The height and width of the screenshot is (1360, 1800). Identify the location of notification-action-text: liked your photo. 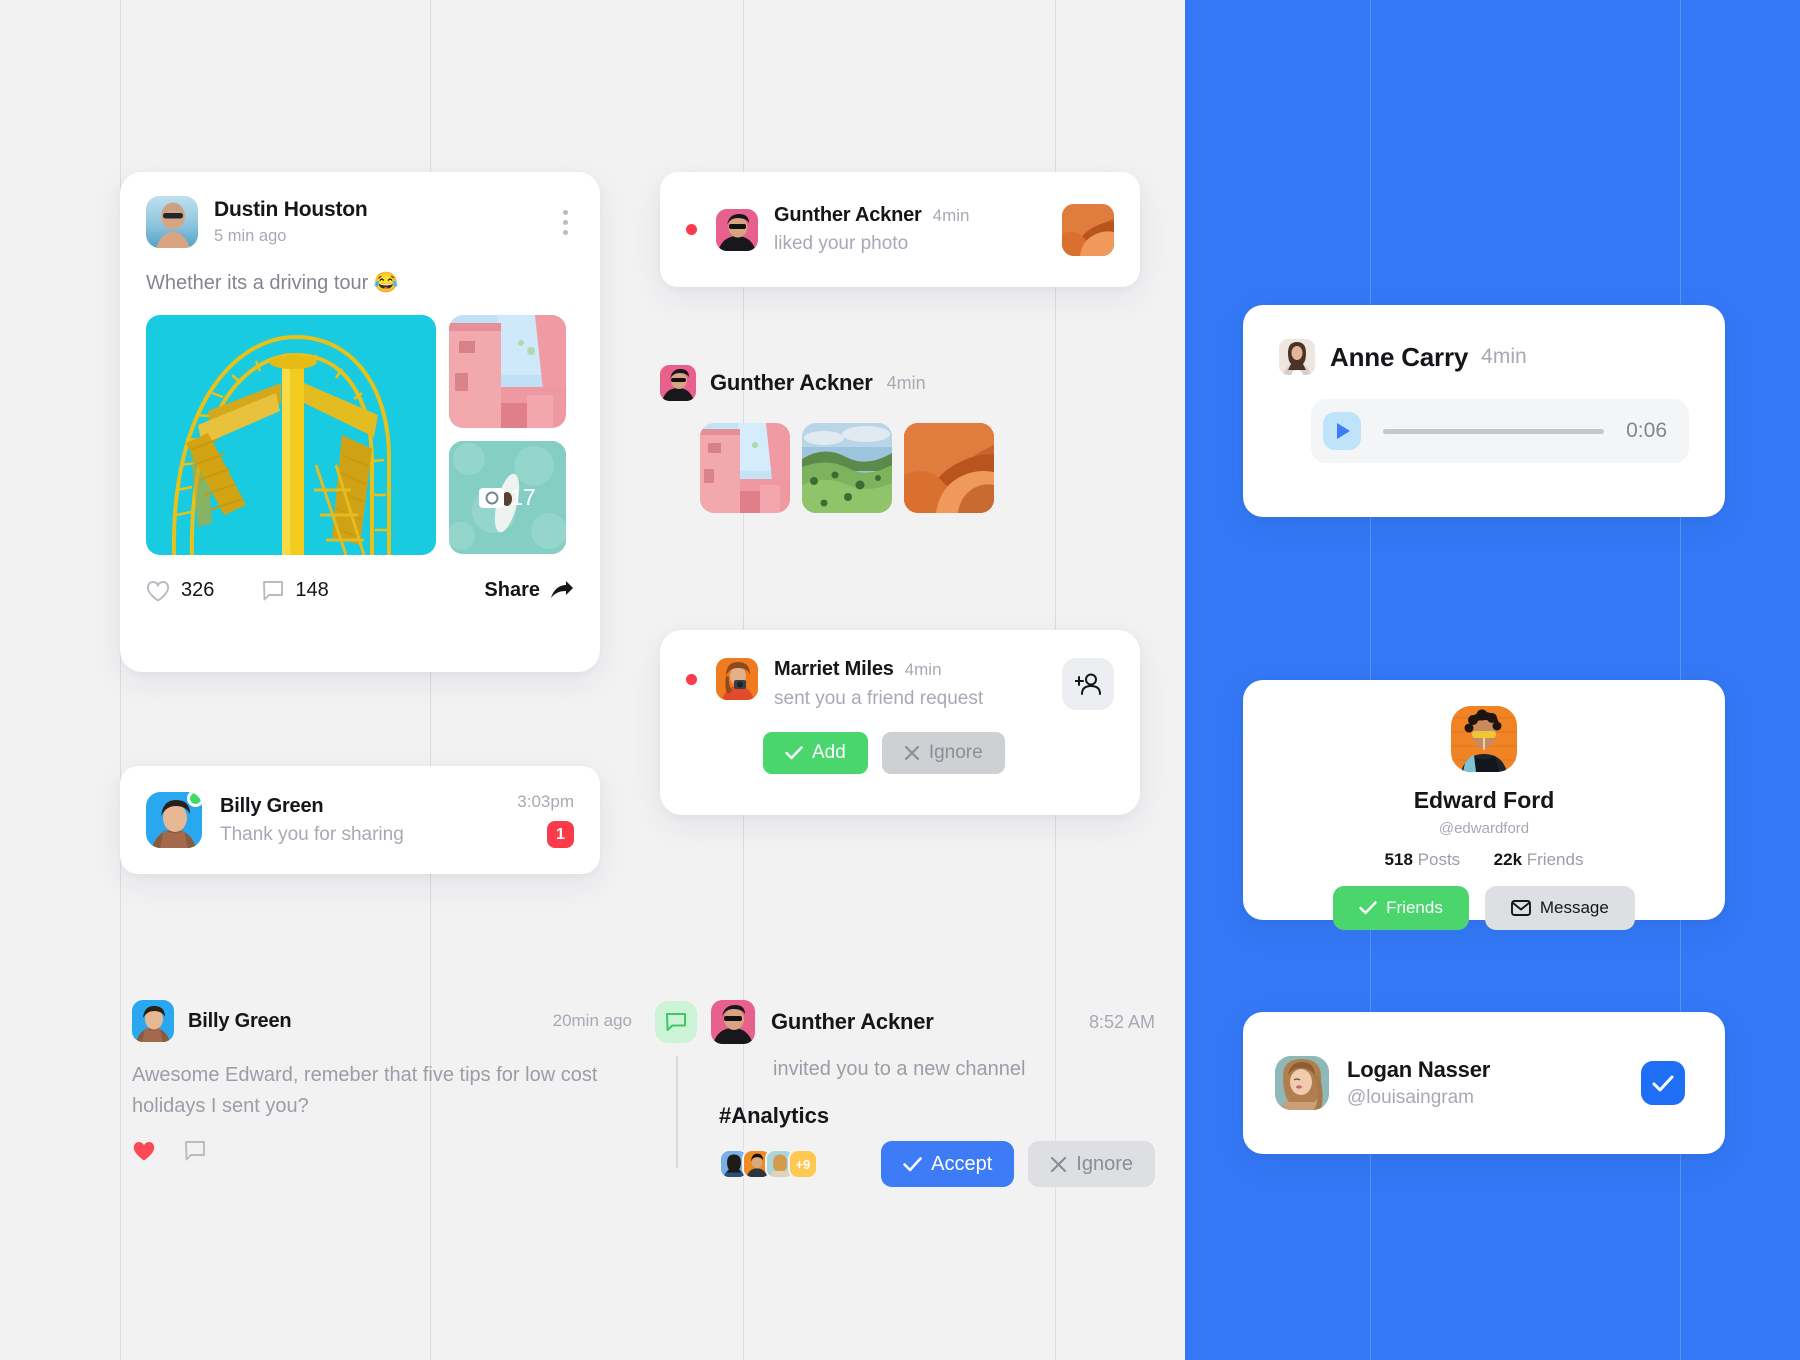
(841, 243).